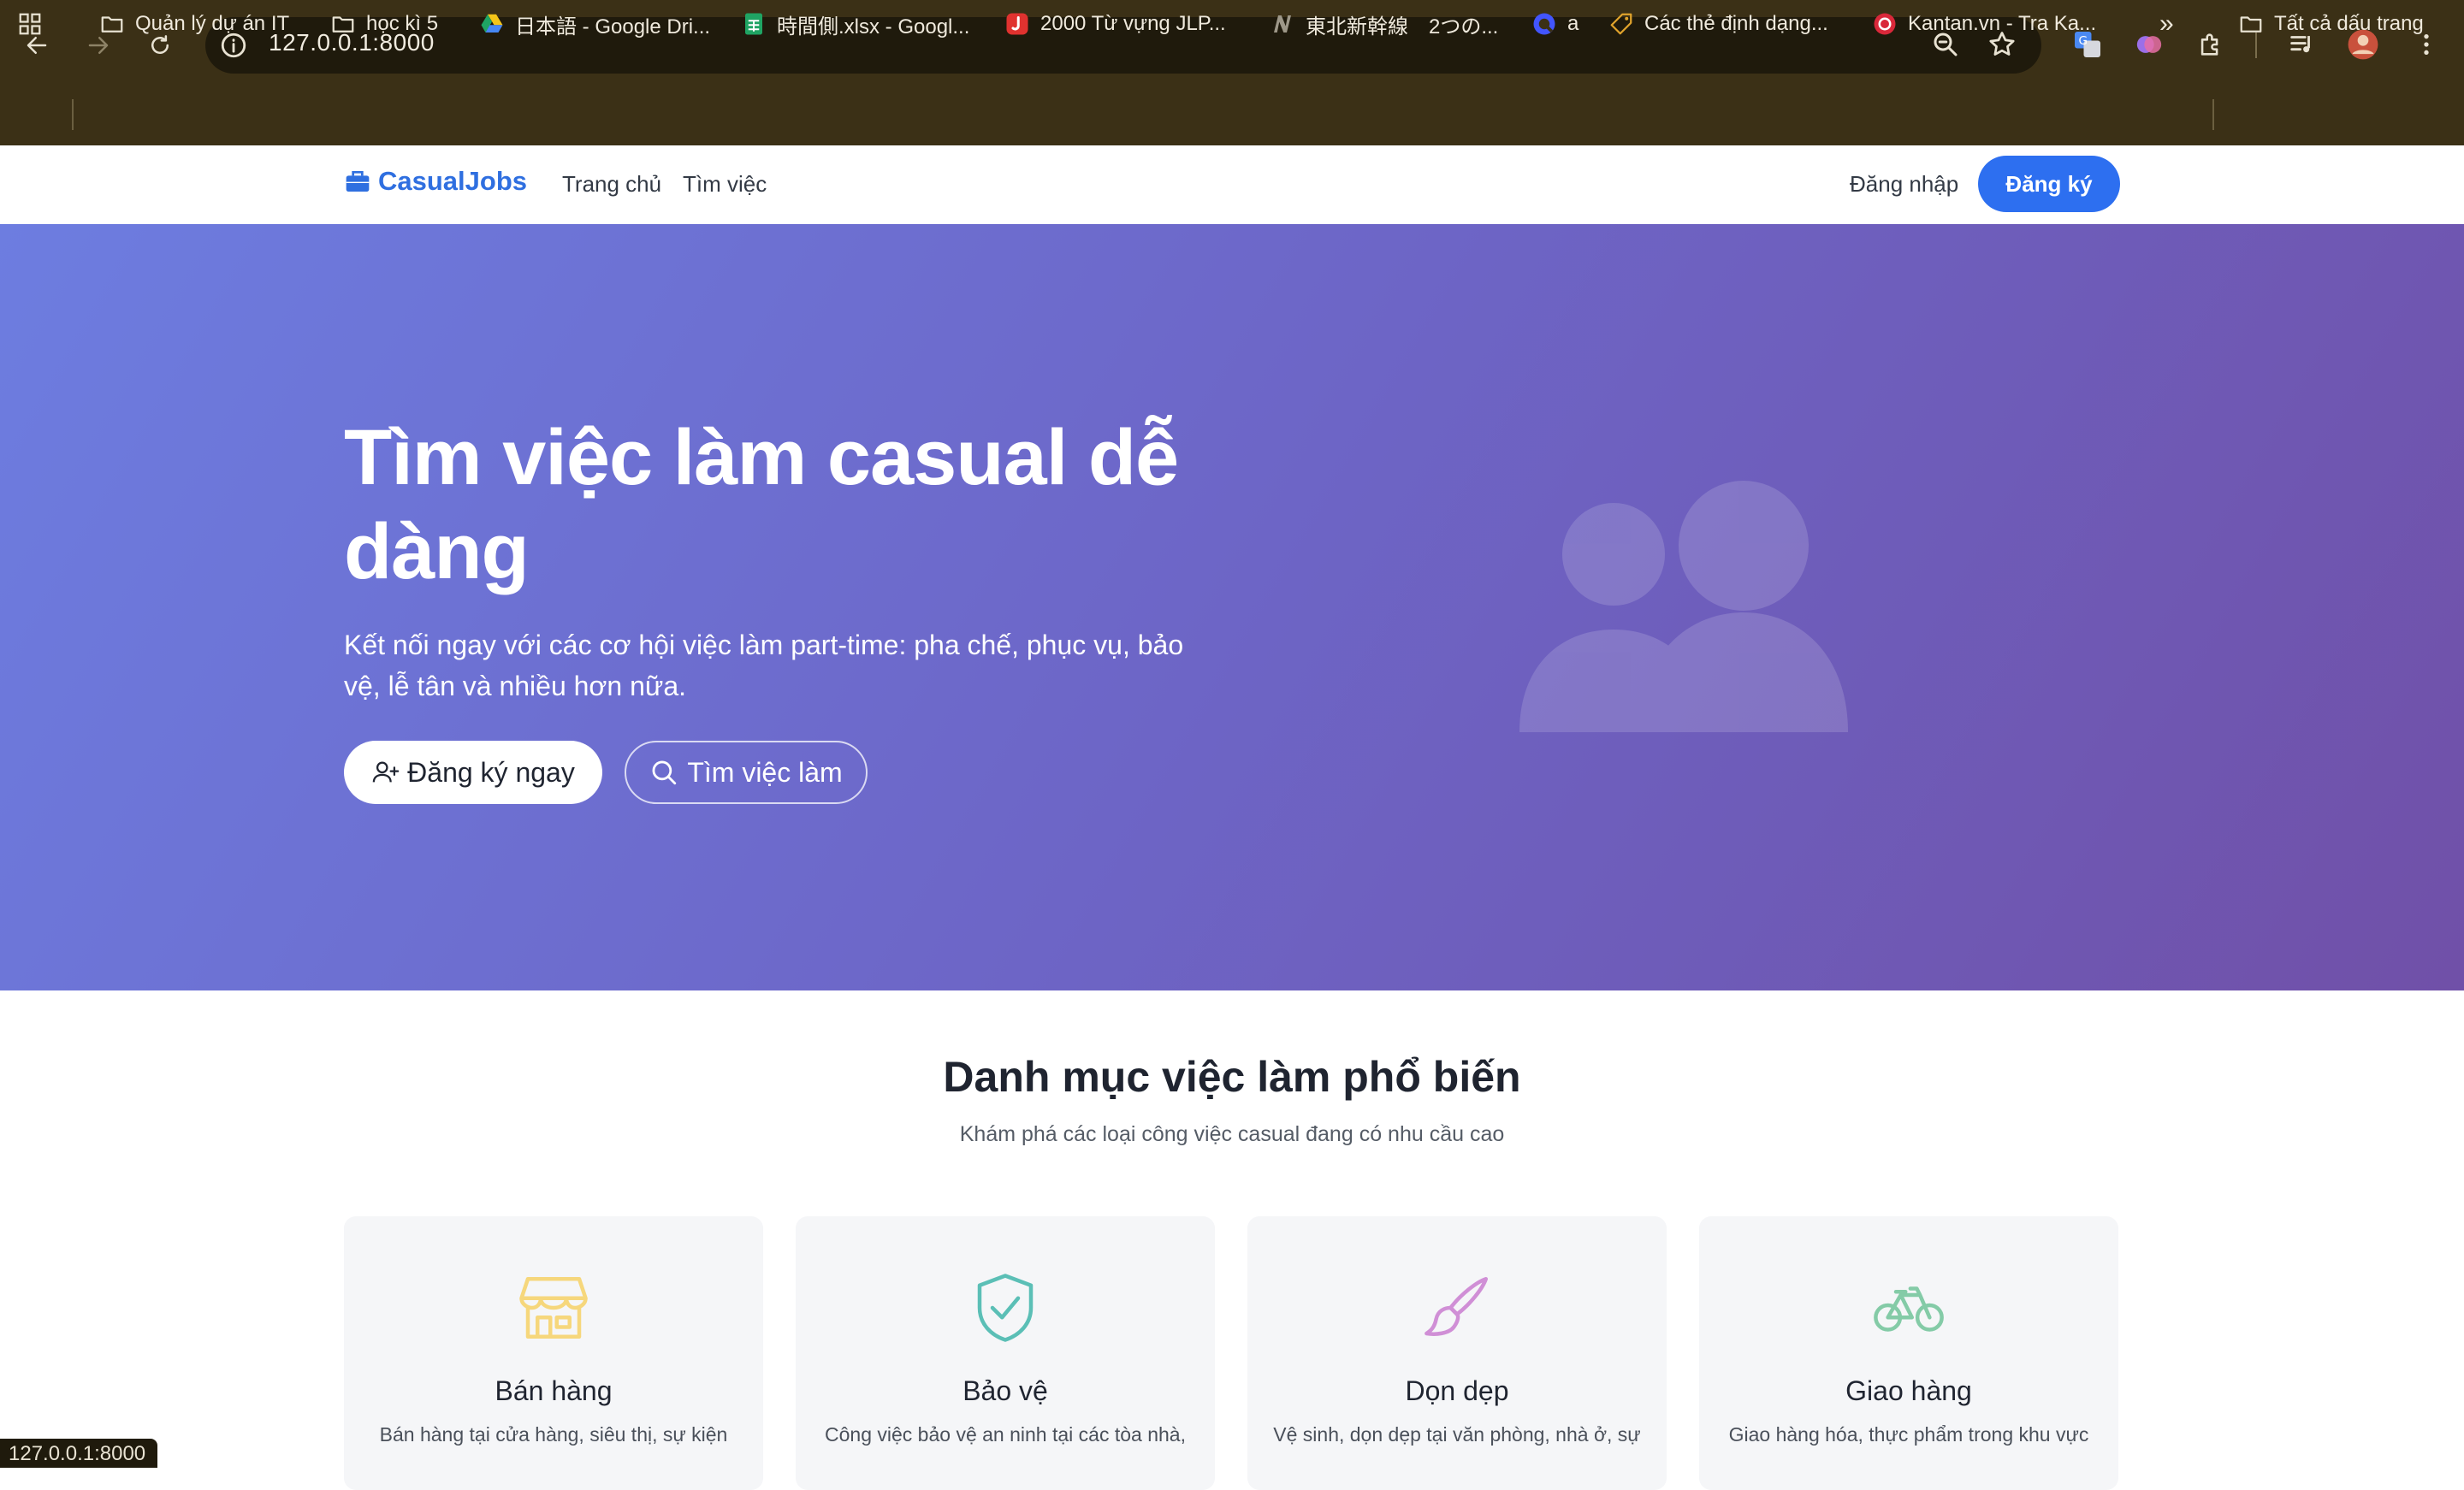 The image size is (2464, 1490). I want to click on n-site-icon, so click(1282, 24).